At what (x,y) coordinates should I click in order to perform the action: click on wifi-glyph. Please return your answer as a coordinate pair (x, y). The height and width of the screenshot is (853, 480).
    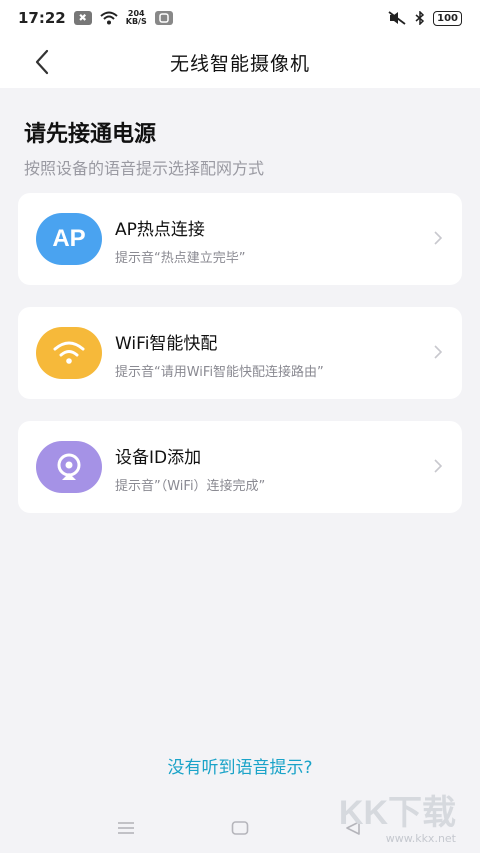
    Looking at the image, I should click on (69, 352).